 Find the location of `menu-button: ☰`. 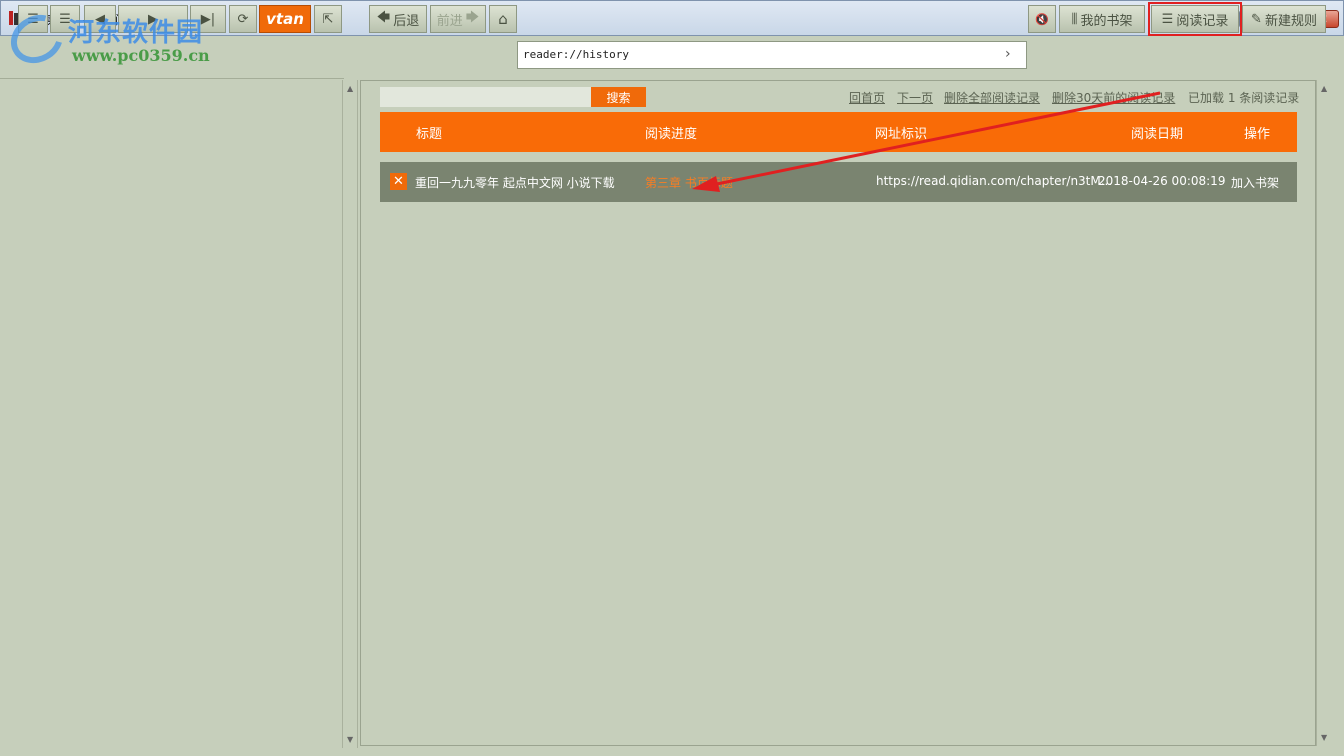

menu-button: ☰ is located at coordinates (65, 19).